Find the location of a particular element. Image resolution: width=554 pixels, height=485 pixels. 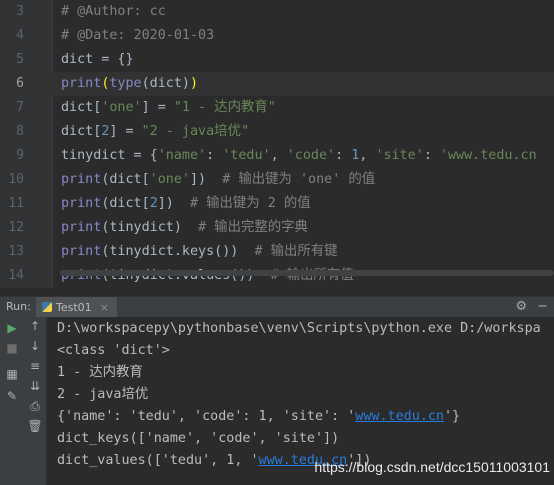

code-text: print(tinydict.keys()) # 输出所有键 is located at coordinates (199, 252).